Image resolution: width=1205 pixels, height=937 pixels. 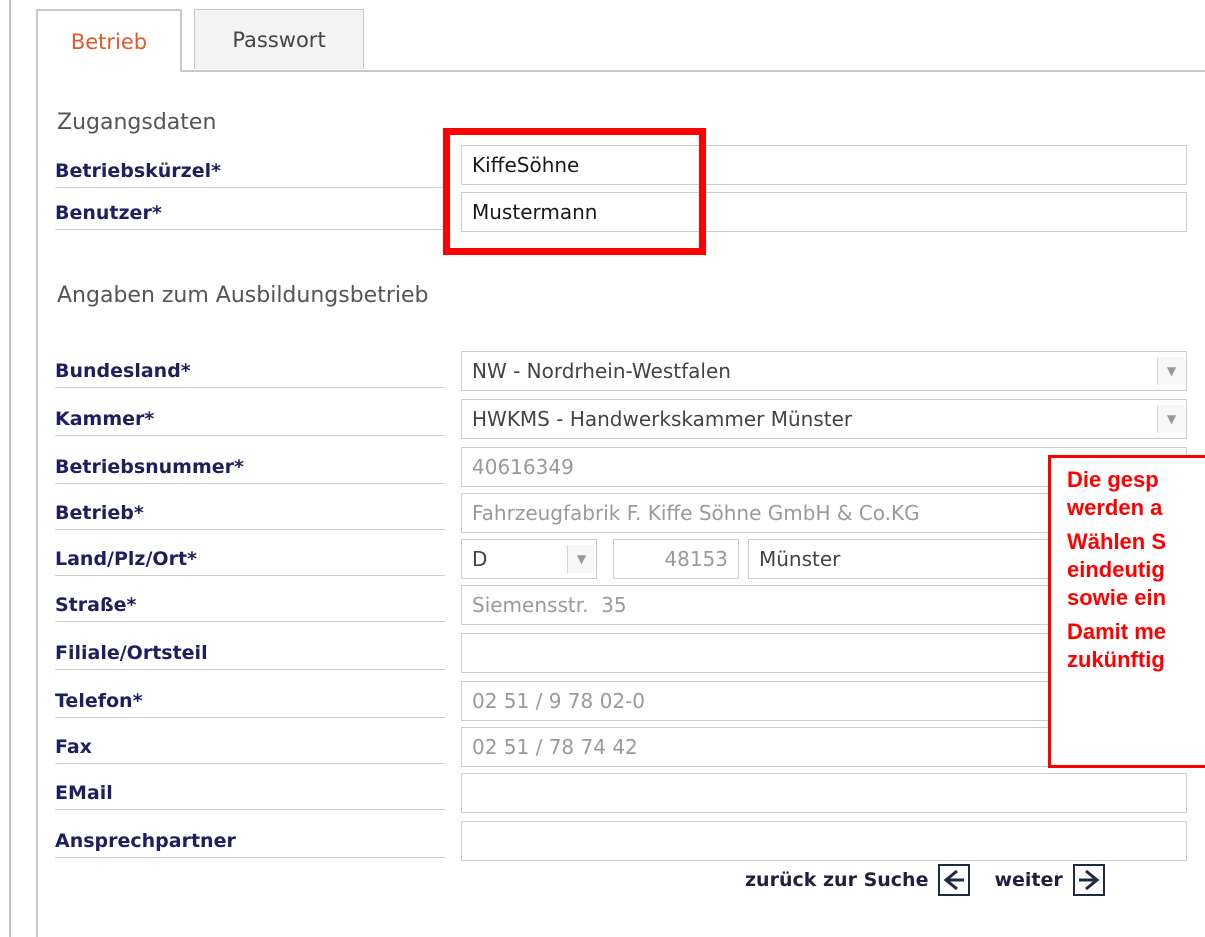 I want to click on label-ansprechpartner: Ansprechpartner, so click(x=250, y=841).